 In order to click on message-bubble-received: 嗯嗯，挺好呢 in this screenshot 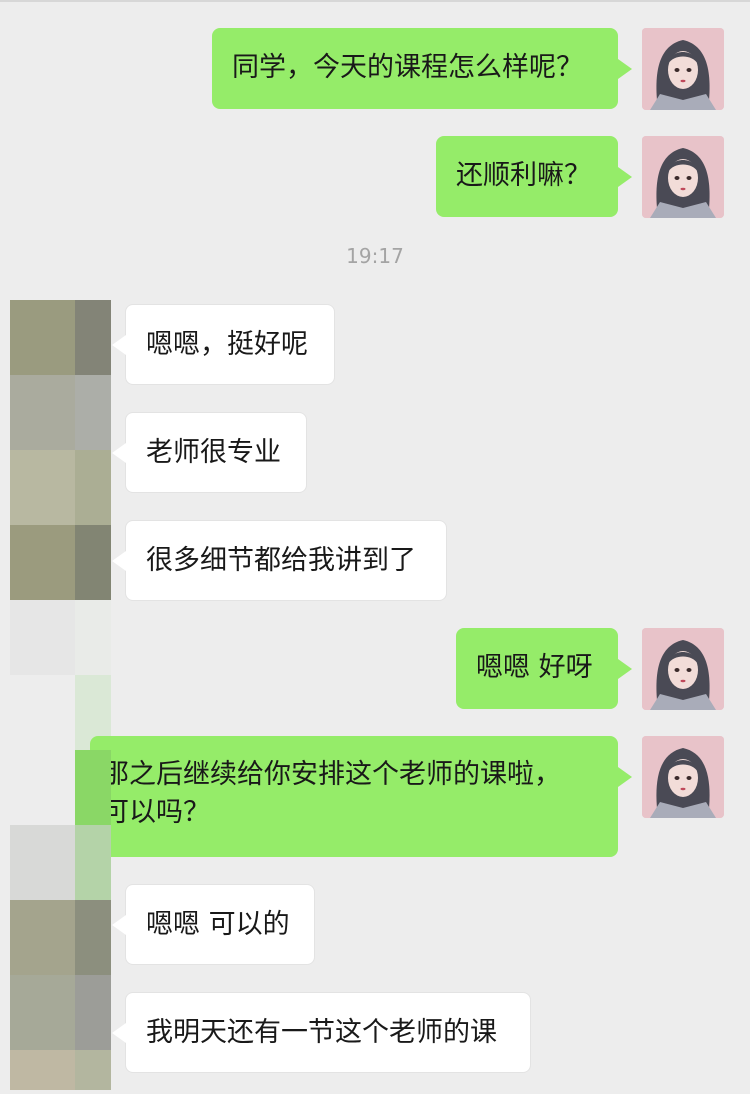, I will do `click(230, 344)`.